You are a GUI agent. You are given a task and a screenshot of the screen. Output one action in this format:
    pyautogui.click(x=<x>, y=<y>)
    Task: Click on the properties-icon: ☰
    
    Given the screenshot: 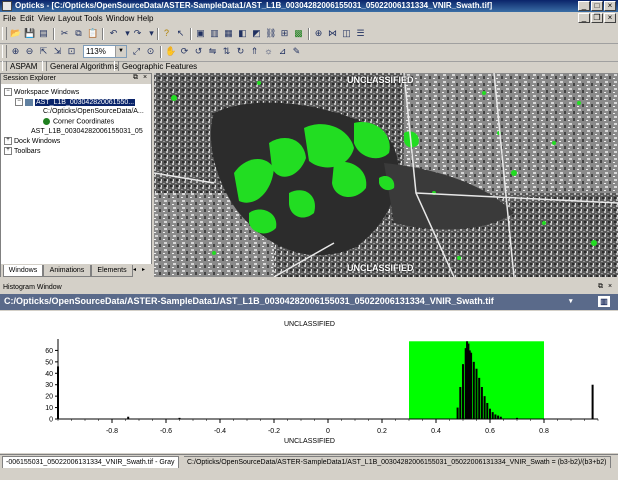 What is the action you would take?
    pyautogui.click(x=360, y=33)
    